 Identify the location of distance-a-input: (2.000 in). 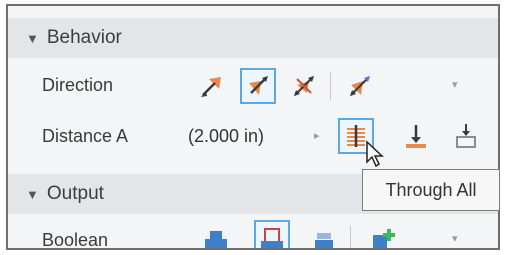
(253, 136).